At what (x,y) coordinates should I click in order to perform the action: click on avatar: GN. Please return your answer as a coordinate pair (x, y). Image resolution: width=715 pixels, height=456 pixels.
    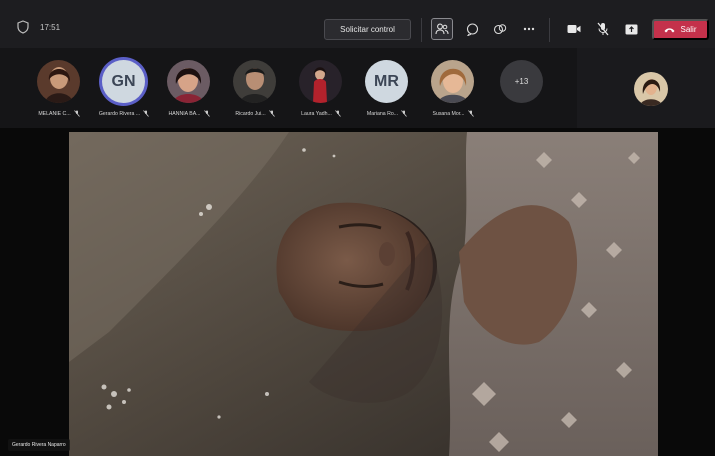
    Looking at the image, I should click on (123, 81).